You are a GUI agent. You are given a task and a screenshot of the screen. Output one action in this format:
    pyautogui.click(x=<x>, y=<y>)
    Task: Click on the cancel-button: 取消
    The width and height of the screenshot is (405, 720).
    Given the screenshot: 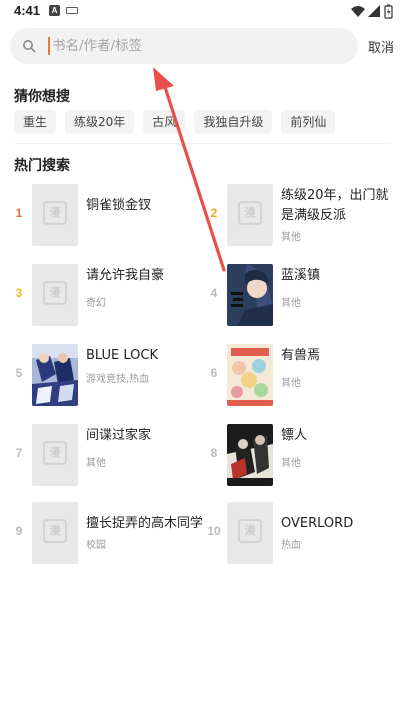 What is the action you would take?
    pyautogui.click(x=381, y=46)
    